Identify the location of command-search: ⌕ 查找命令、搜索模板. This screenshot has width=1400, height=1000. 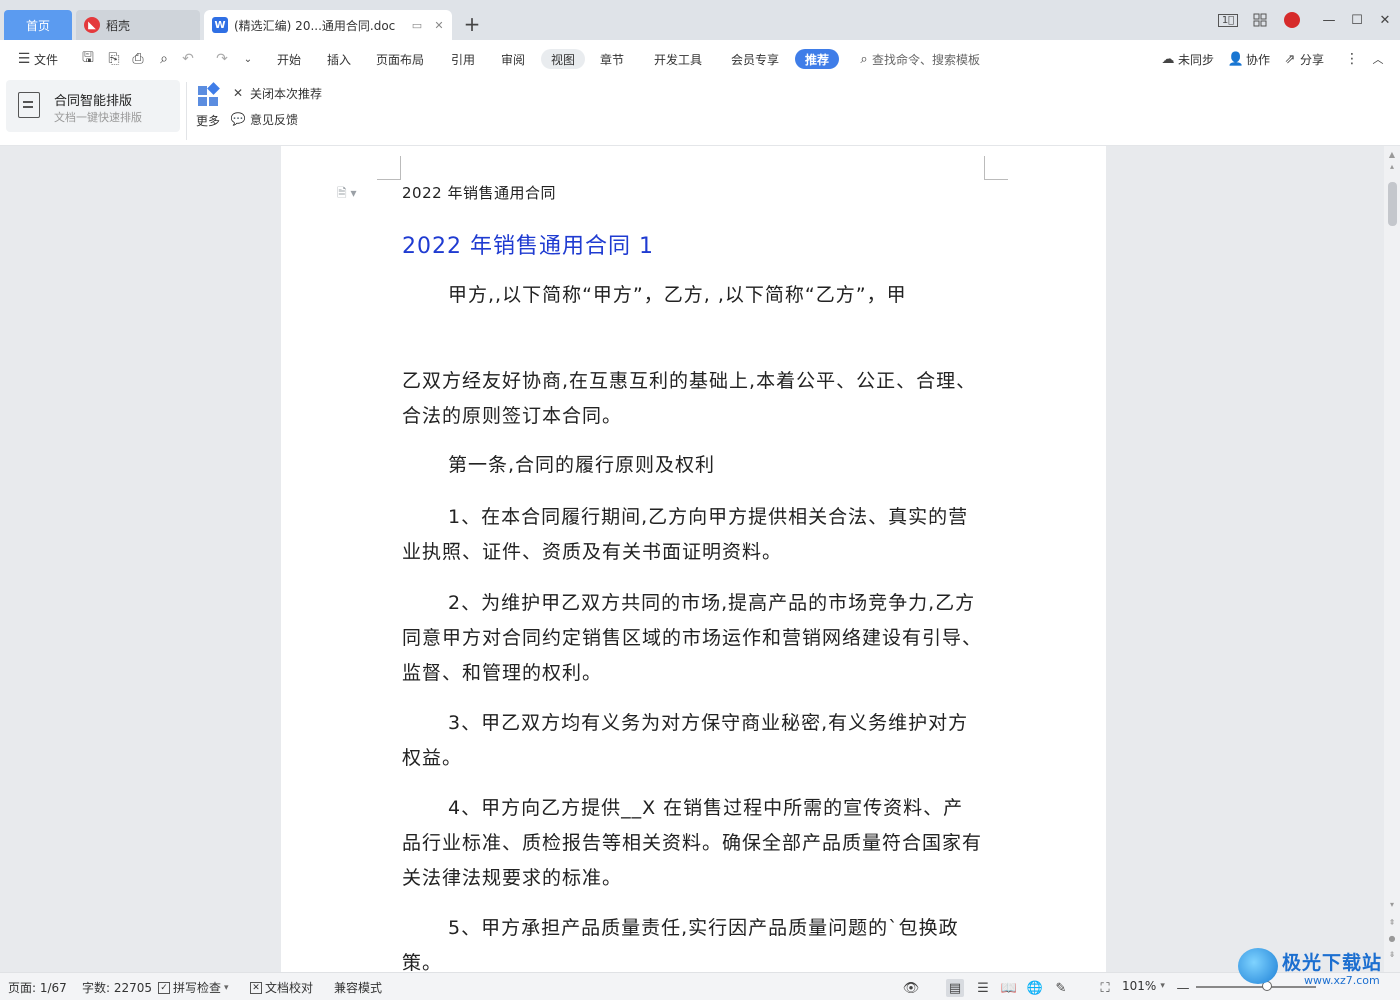
(918, 59).